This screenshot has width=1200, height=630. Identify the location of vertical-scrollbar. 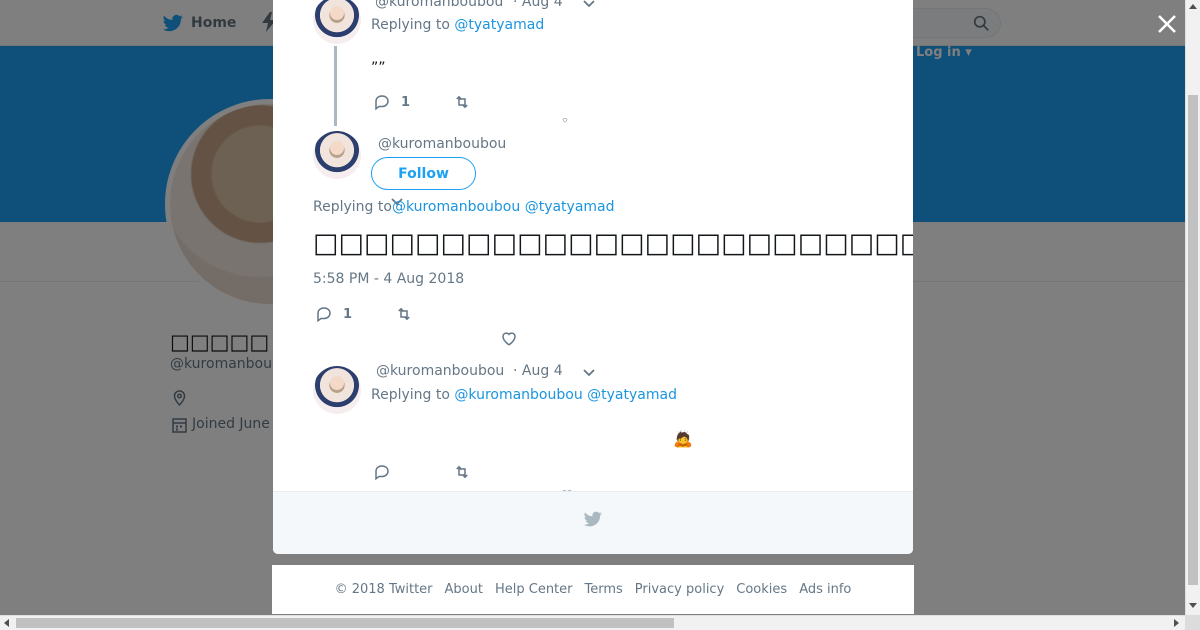
(1192, 307).